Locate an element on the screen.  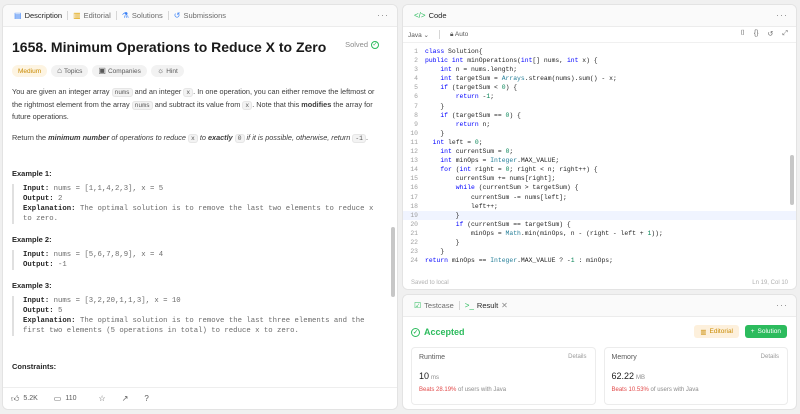
code-line: 13 int minOps = Integer.MAX_VALUE; is located at coordinates (599, 160).